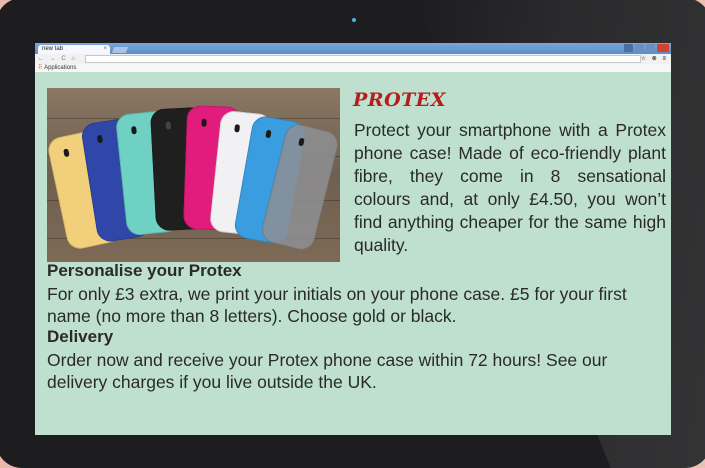 This screenshot has width=705, height=468. I want to click on address-bar, so click(363, 59).